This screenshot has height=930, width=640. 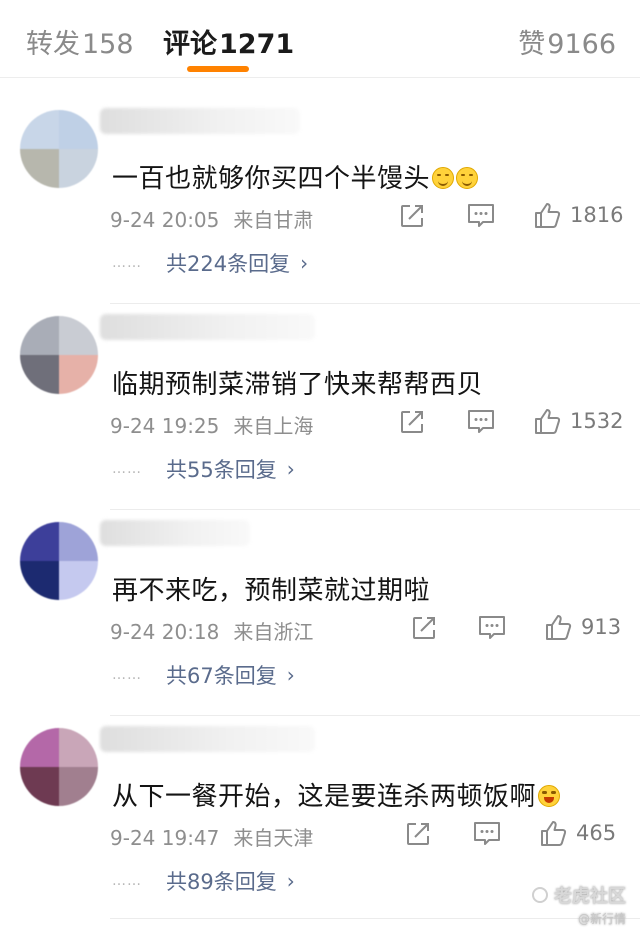 I want to click on like-button: 1532, so click(x=577, y=421).